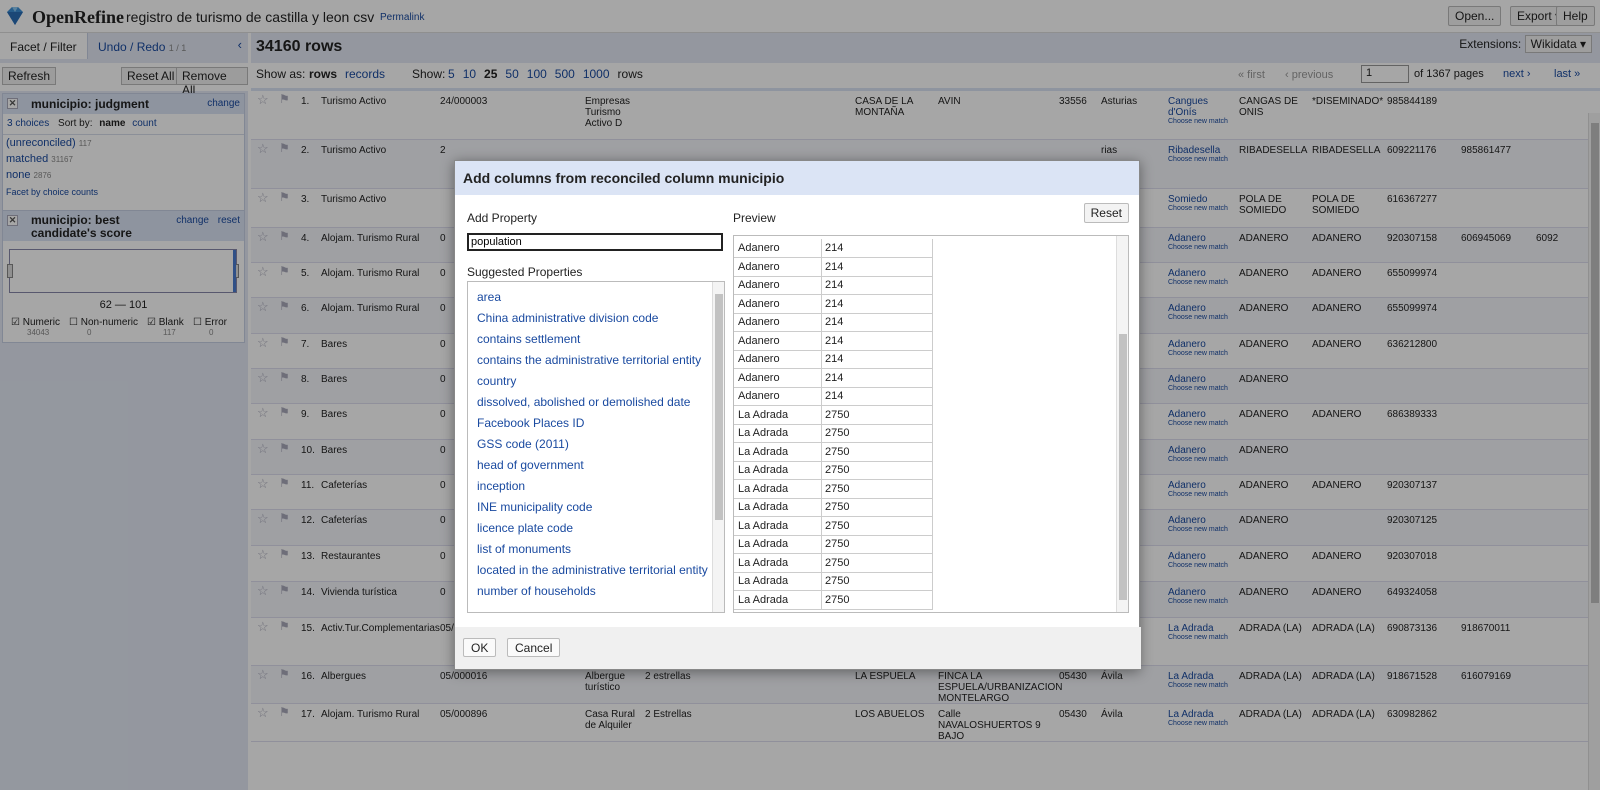 This screenshot has height=790, width=1600. I want to click on suggestions-scrollbar, so click(718, 447).